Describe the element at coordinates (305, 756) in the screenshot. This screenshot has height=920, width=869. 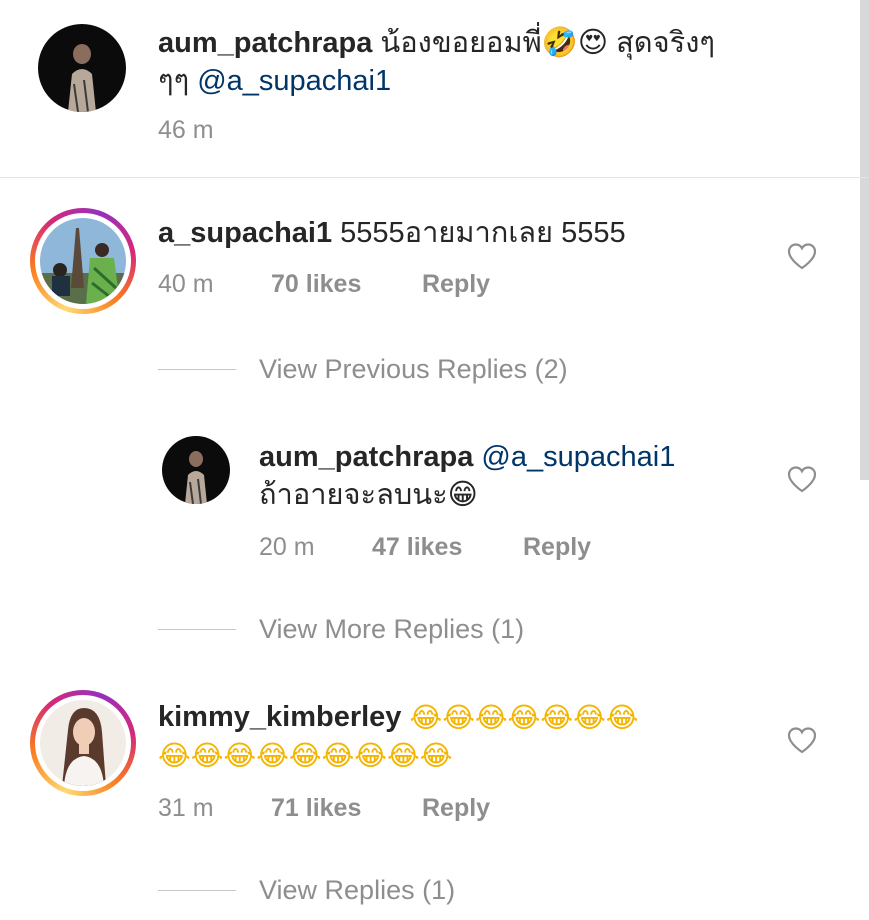
I see `emoji-row: 😂😂😂😂😂😂😂😂😂` at that location.